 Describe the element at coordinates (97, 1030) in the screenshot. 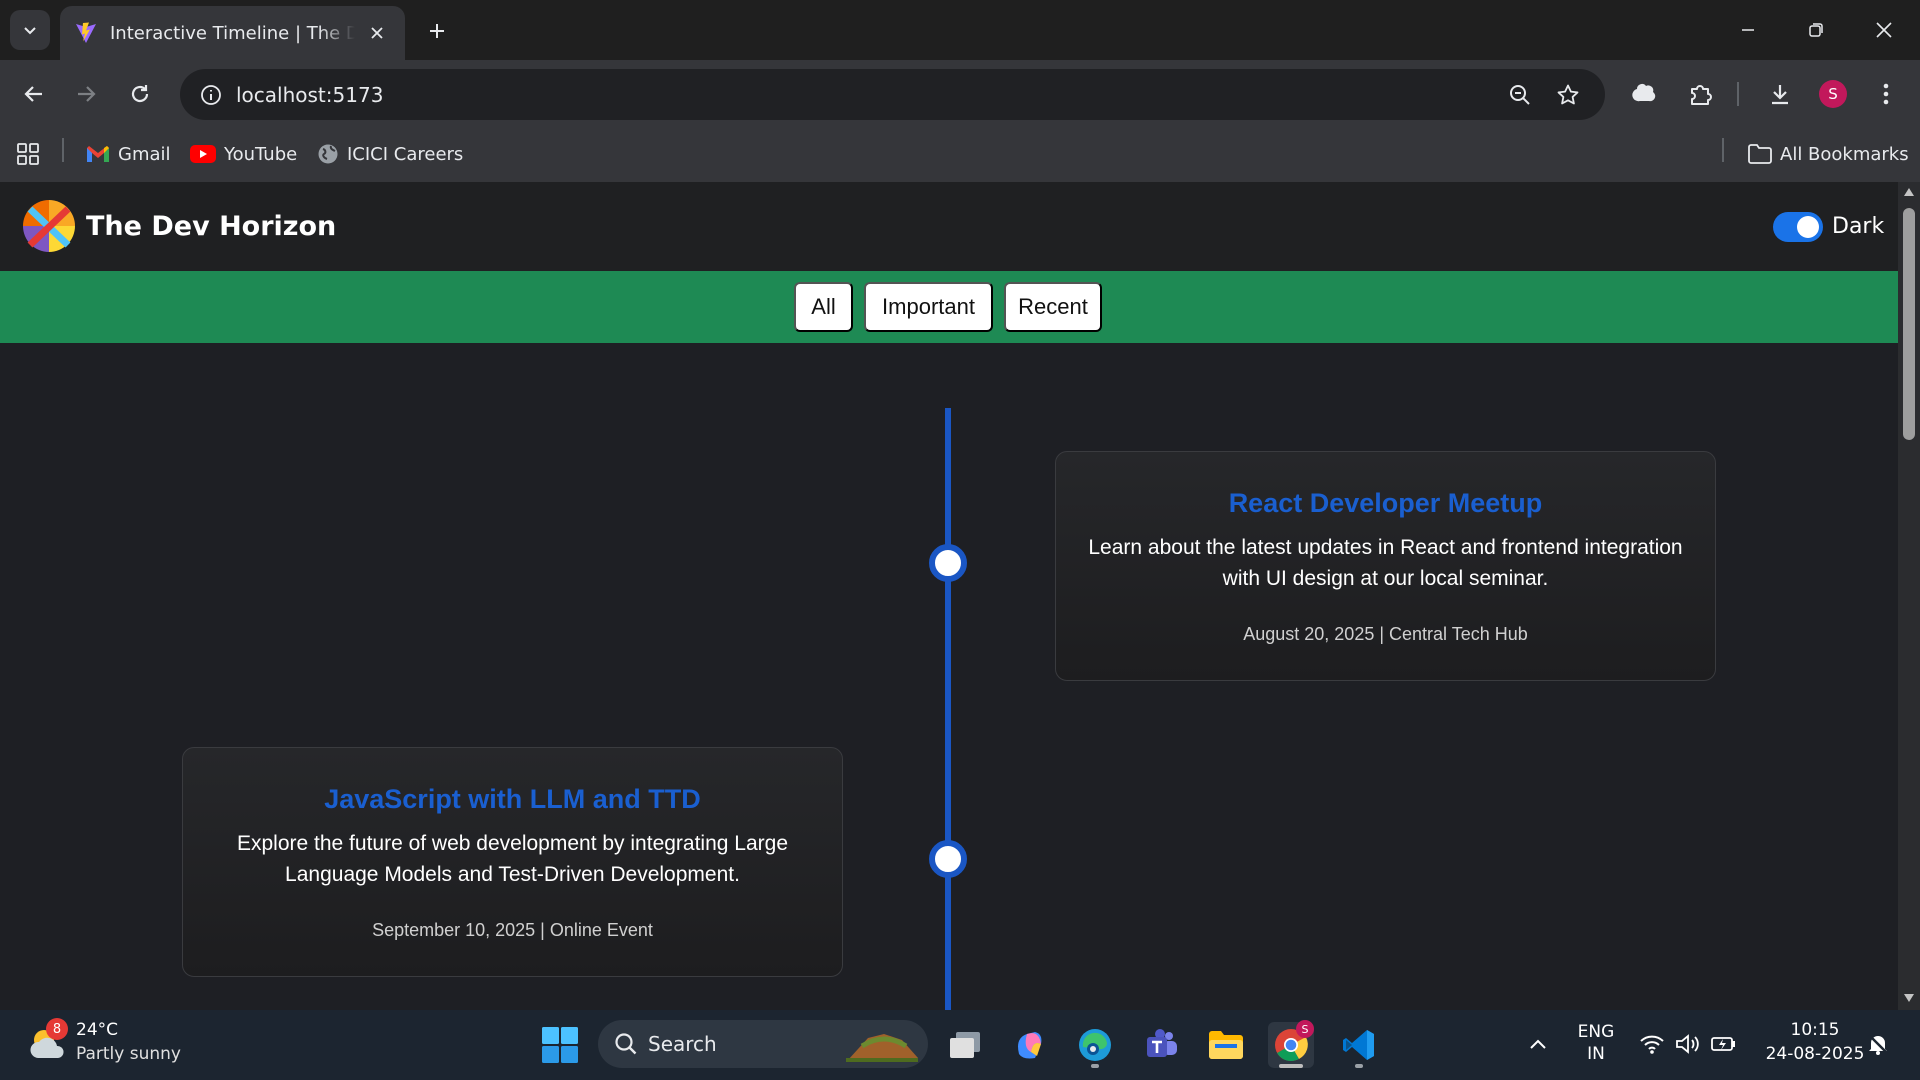

I see `weather-temperature: 24°C` at that location.